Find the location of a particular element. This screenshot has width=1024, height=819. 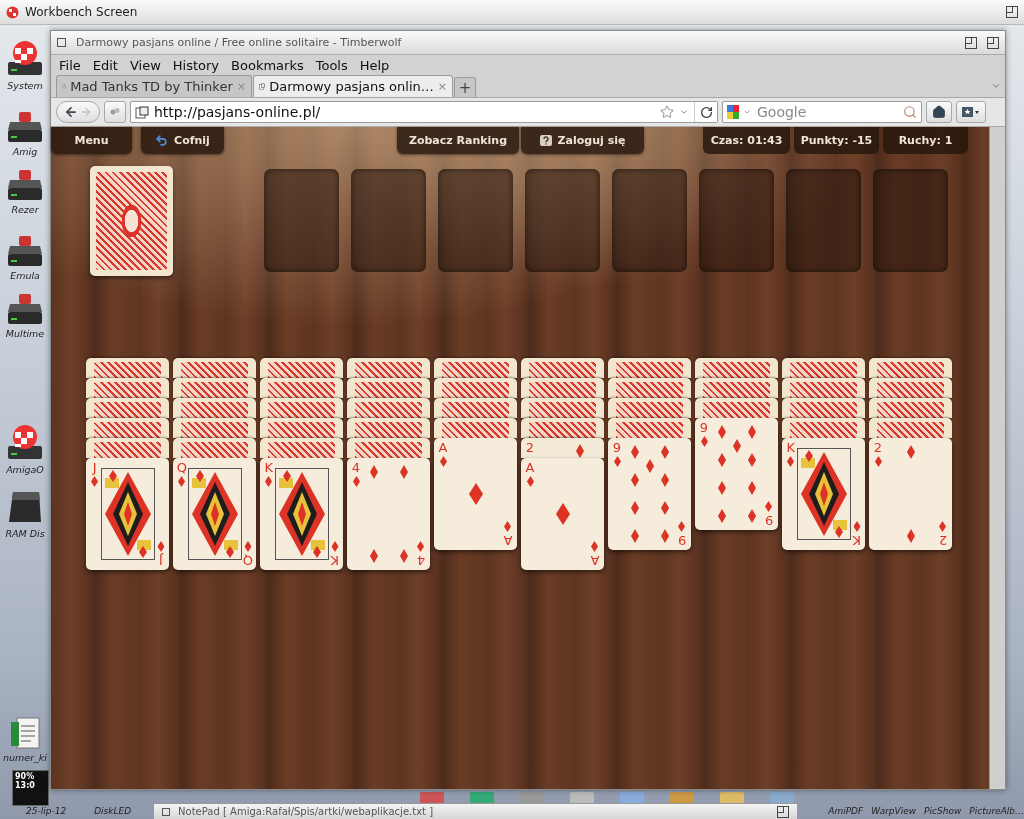

desktop-icon-label: numer_ki is located at coordinates (25, 757).